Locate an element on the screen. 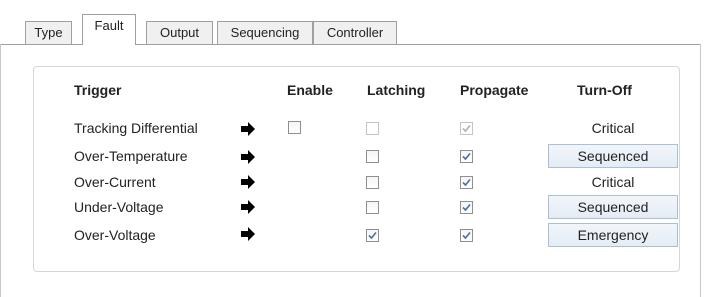 Image resolution: width=707 pixels, height=297 pixels. header-trigger: Trigger is located at coordinates (98, 90).